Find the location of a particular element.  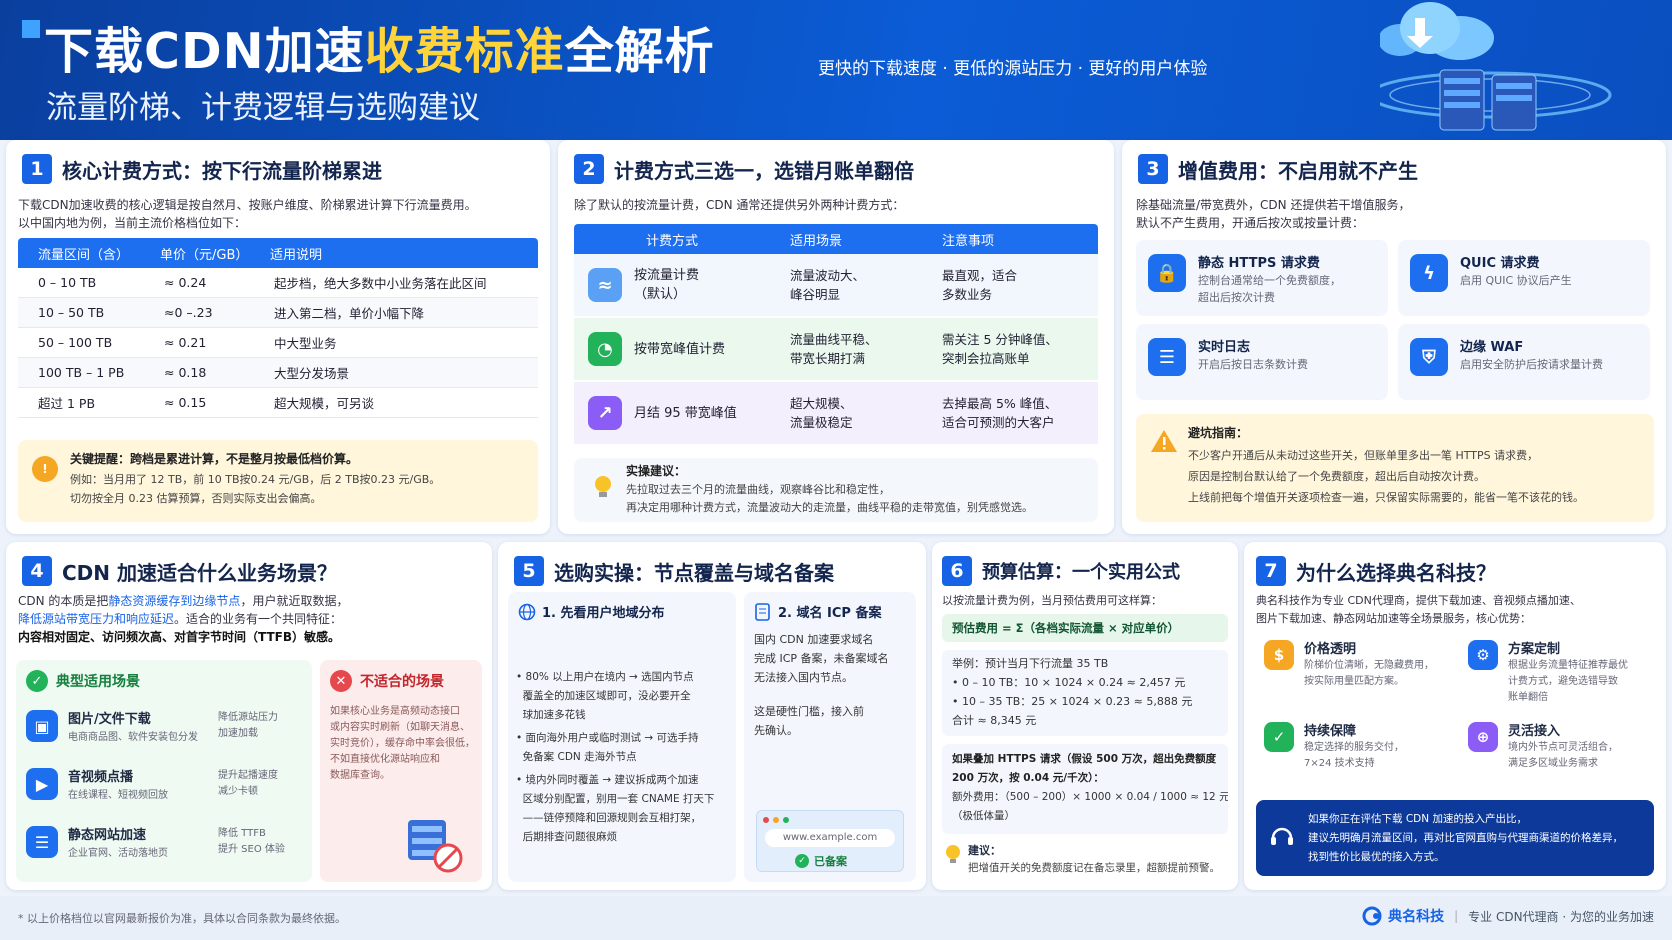

formula-box: 预估费用 = Σ（各档实际流量 × 对应单价） is located at coordinates (1085, 628).